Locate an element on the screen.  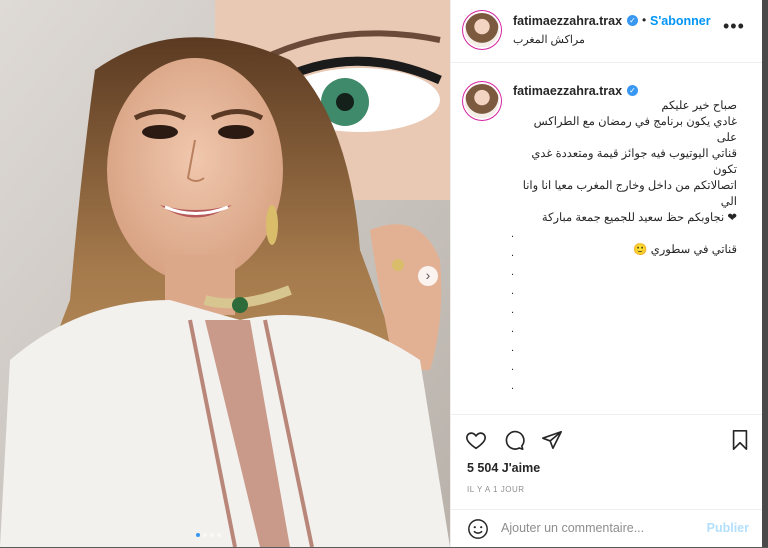
likes-count: 5 504 J'aime is located at coordinates (503, 468).